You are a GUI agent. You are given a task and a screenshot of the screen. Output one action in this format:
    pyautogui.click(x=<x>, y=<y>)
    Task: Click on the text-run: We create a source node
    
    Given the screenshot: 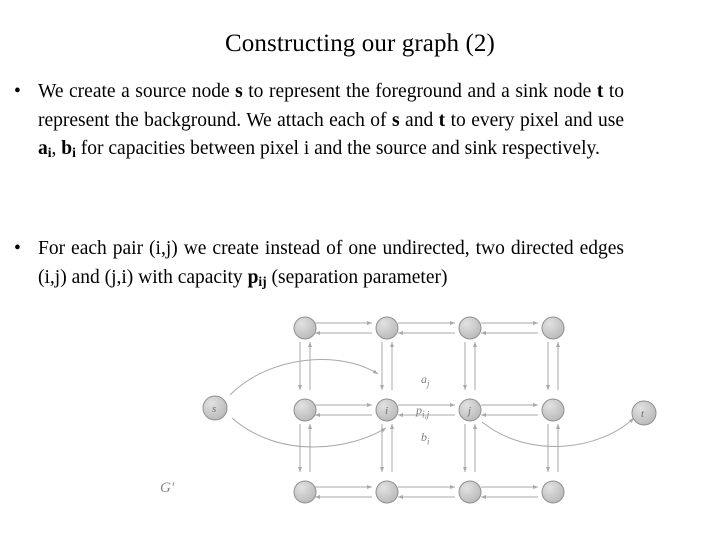 What is the action you would take?
    pyautogui.click(x=137, y=91)
    